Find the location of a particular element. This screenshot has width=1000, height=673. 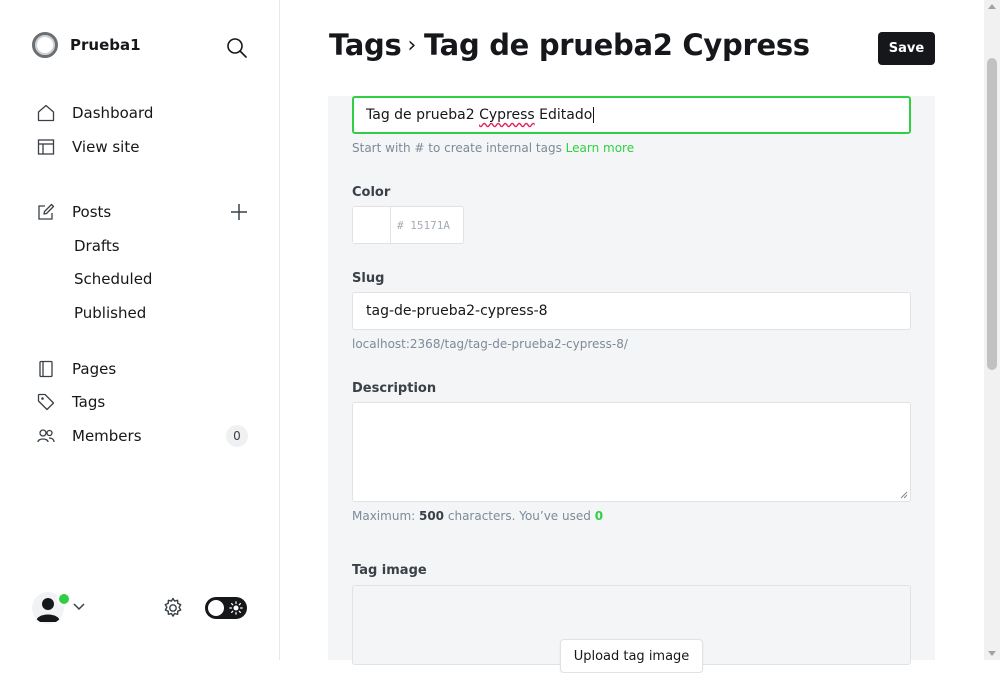

scroll-up-icon is located at coordinates (992, 6).